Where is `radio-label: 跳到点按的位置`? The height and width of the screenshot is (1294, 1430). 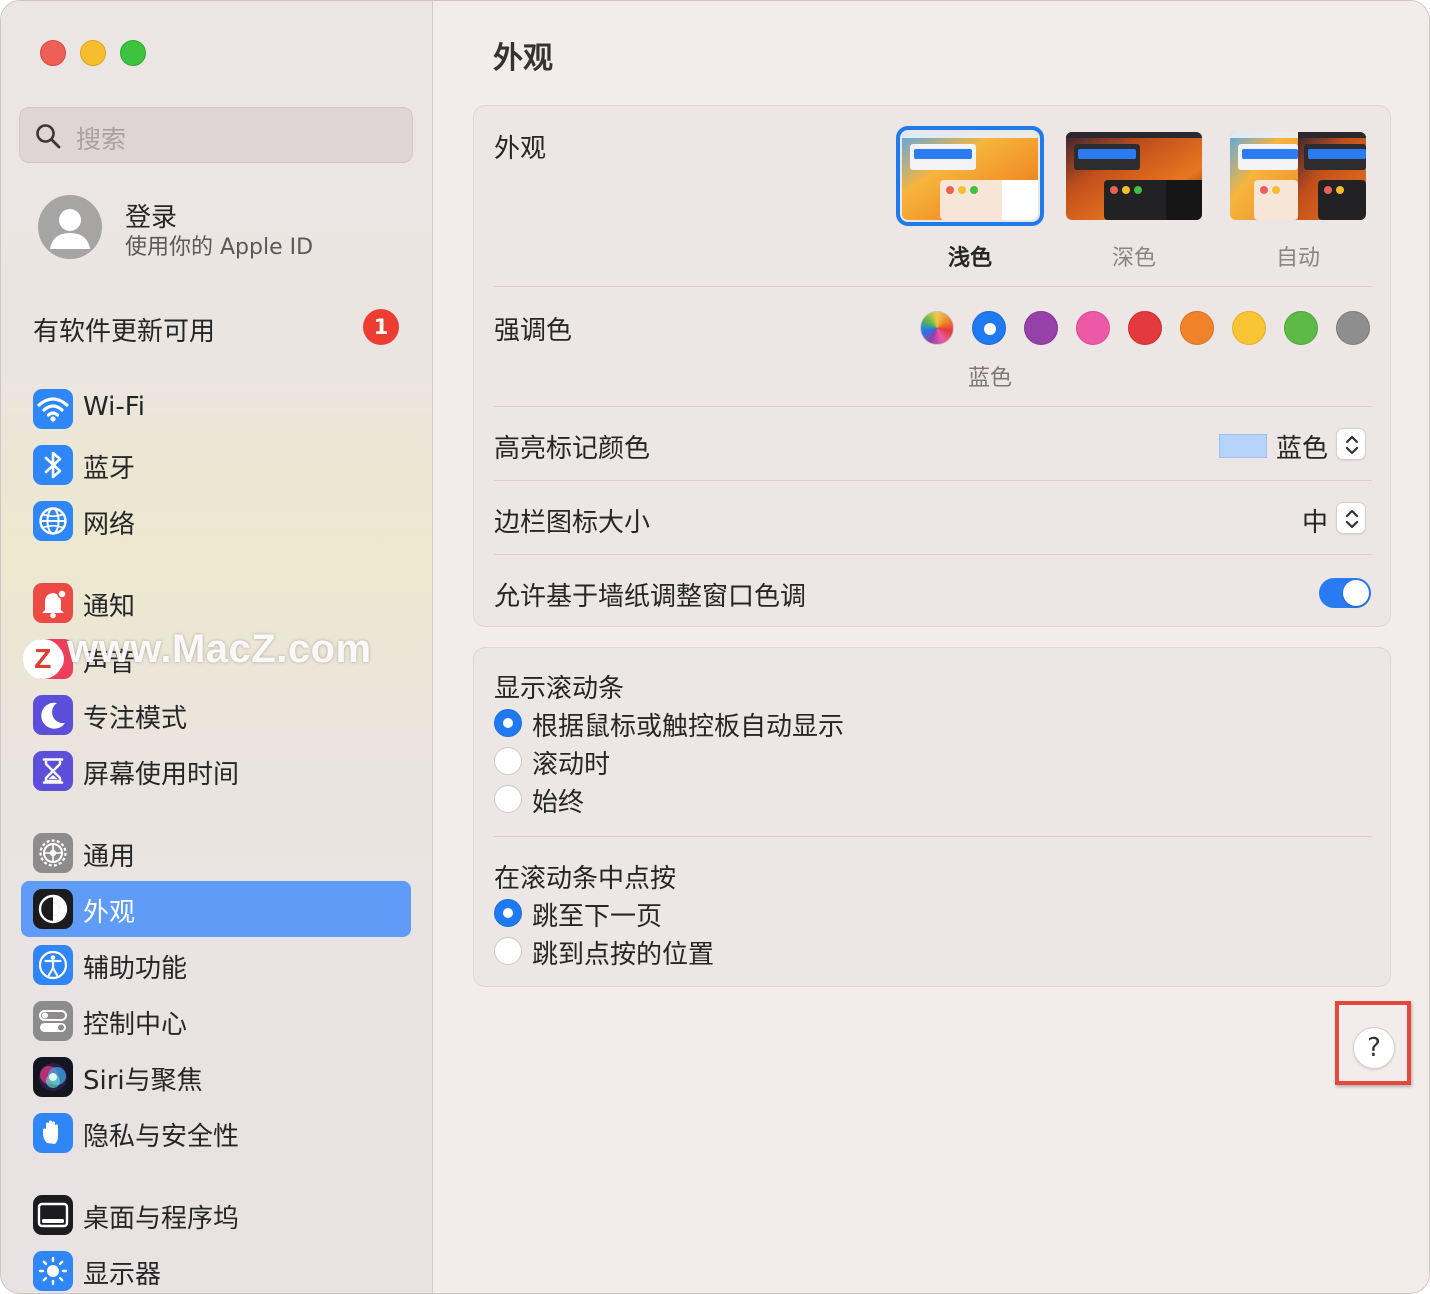
radio-label: 跳到点按的位置 is located at coordinates (623, 955).